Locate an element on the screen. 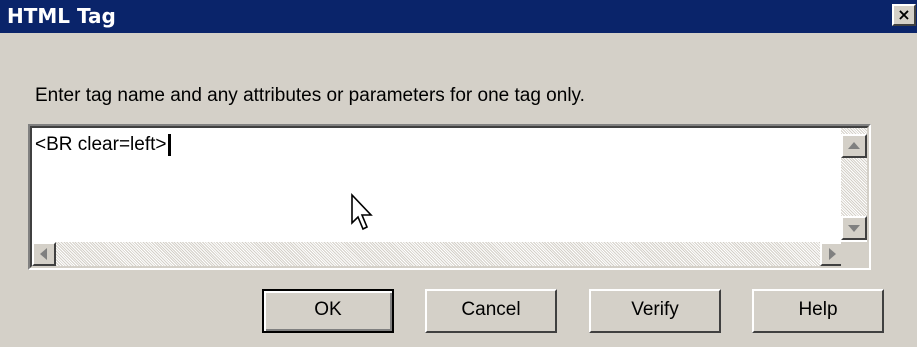 This screenshot has width=917, height=347. ok-button: OK is located at coordinates (328, 311).